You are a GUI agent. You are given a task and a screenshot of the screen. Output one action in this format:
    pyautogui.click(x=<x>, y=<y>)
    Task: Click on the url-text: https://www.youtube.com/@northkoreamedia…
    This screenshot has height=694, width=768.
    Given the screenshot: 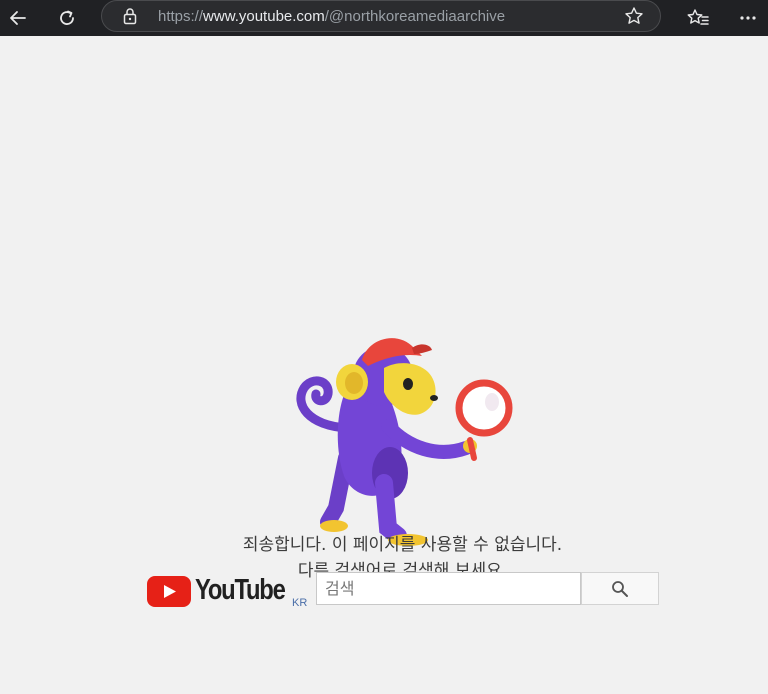 What is the action you would take?
    pyautogui.click(x=331, y=16)
    